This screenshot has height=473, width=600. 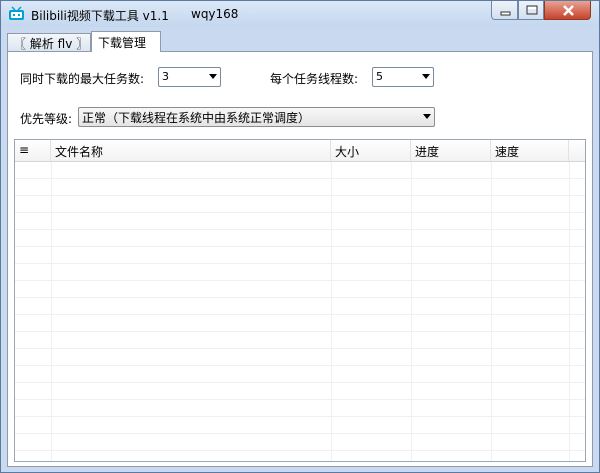 What do you see at coordinates (347, 152) in the screenshot?
I see `column-header-label: 大小` at bounding box center [347, 152].